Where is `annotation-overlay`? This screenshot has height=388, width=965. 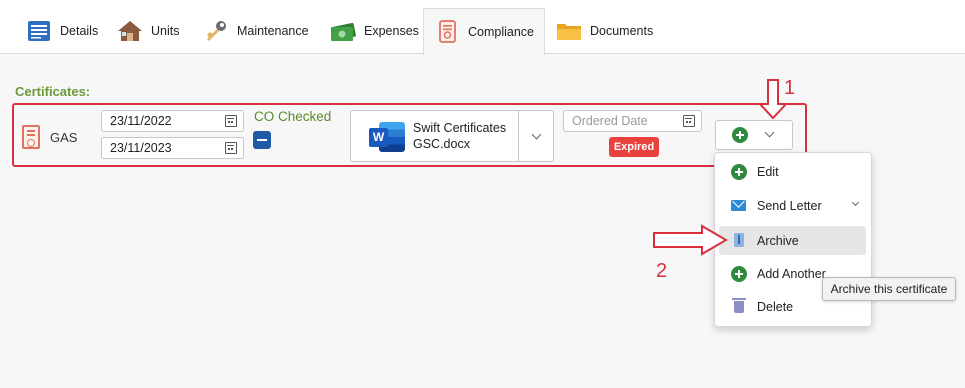
annotation-overlay is located at coordinates (721, 167).